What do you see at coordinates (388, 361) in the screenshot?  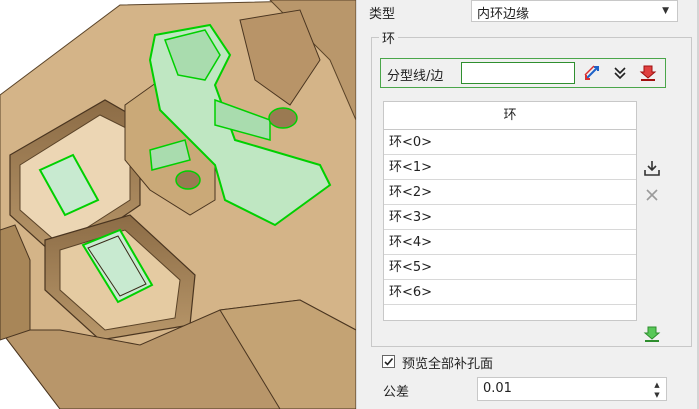 I see `preview-all-checkbox` at bounding box center [388, 361].